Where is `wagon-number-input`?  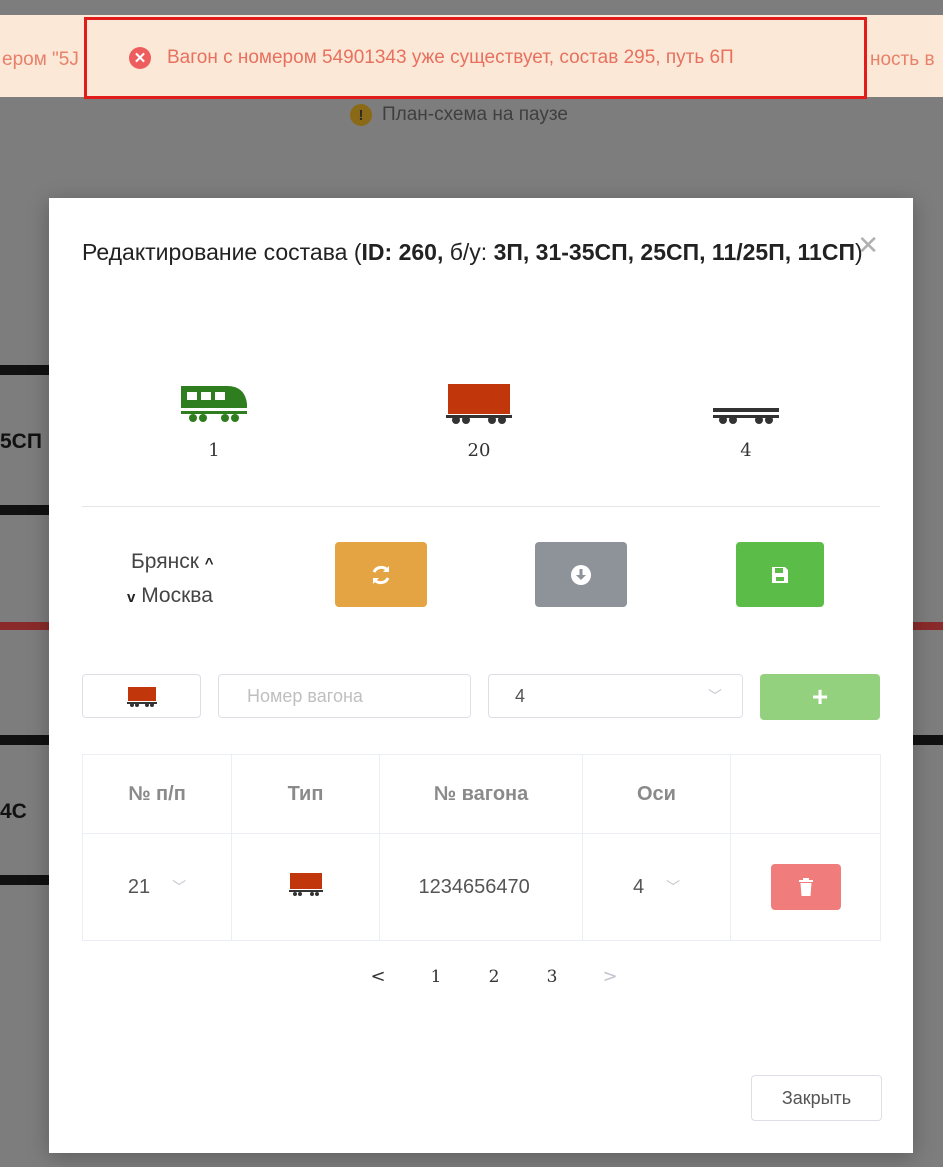 wagon-number-input is located at coordinates (357, 696).